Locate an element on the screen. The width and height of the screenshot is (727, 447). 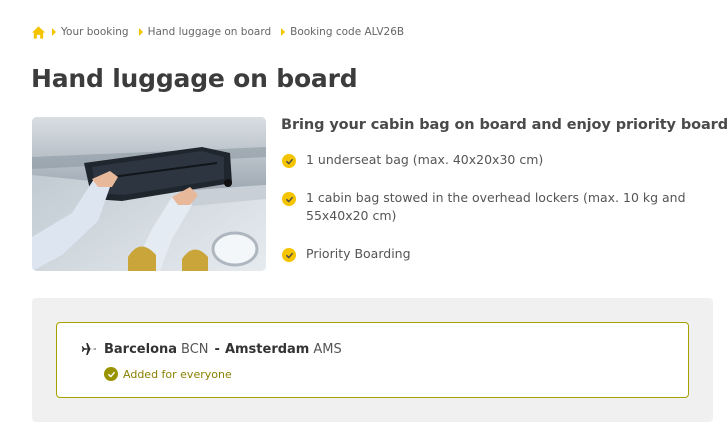
origin-city: Barcelona is located at coordinates (141, 349).